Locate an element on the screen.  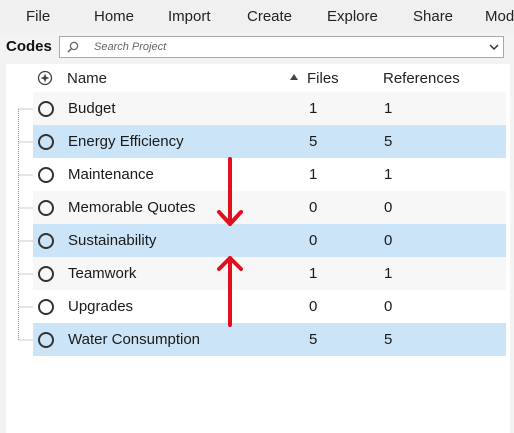
table-row: Water Consumption 5 5 is located at coordinates (269, 339).